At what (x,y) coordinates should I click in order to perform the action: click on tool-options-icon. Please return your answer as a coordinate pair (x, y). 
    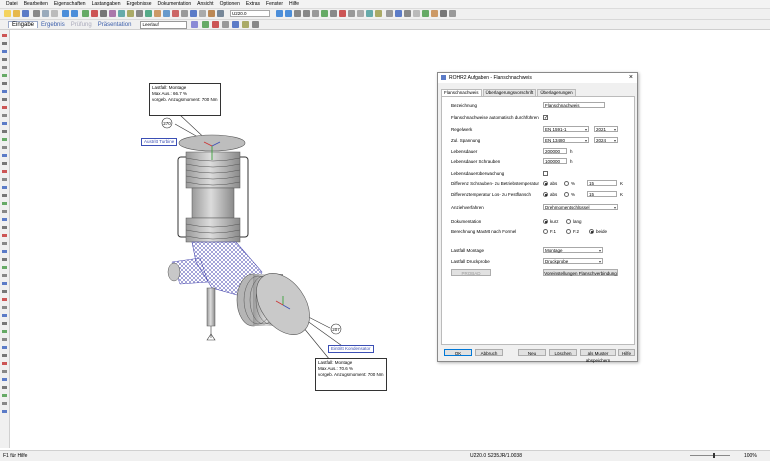
    Looking at the image, I should click on (4, 411).